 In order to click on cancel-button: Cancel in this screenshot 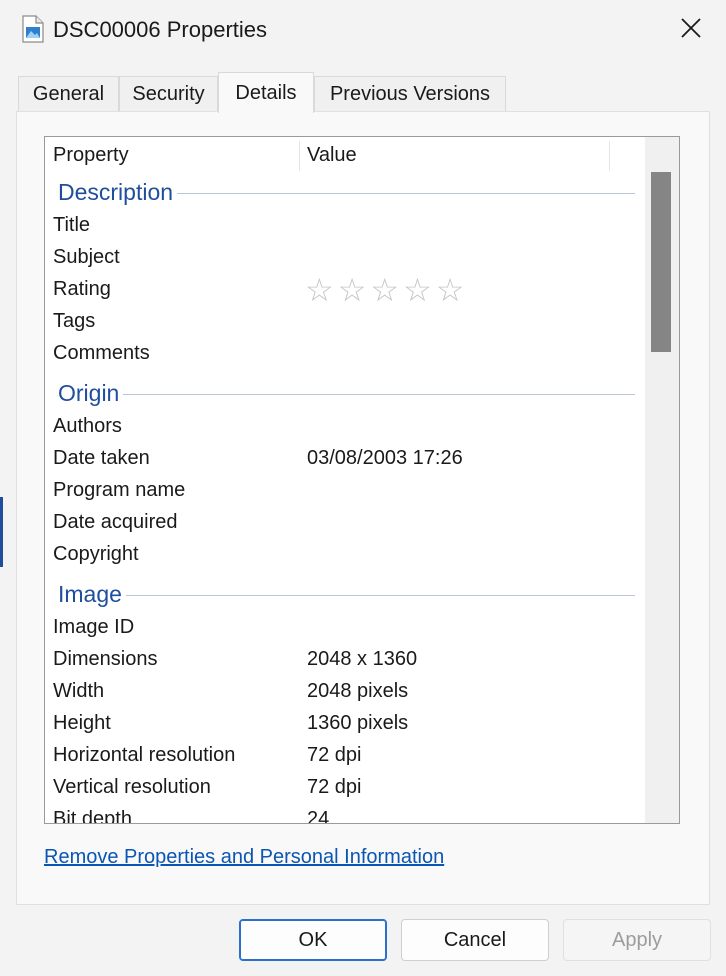, I will do `click(475, 940)`.